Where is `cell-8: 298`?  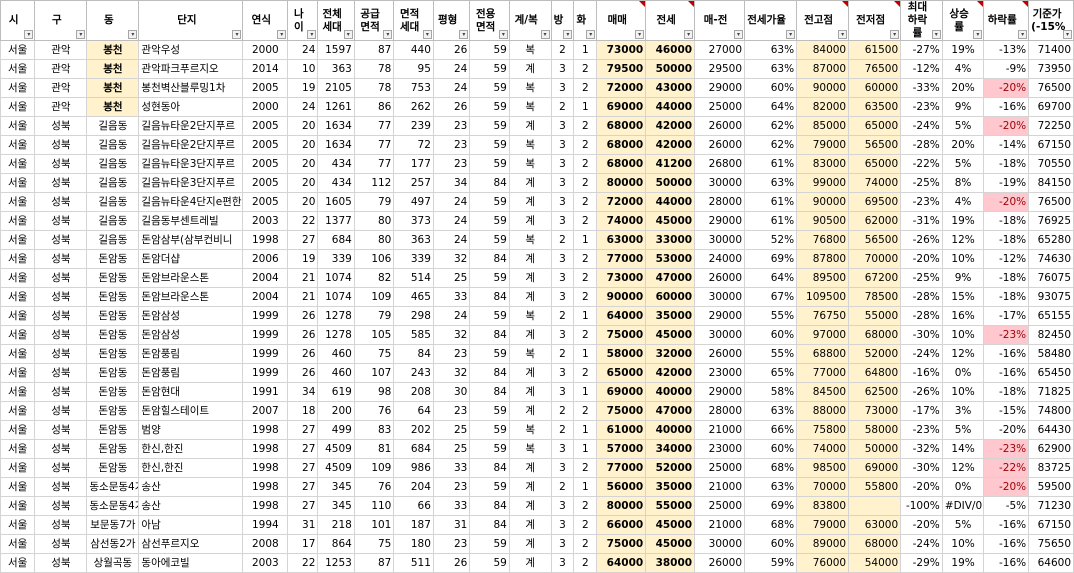 cell-8: 298 is located at coordinates (413, 316).